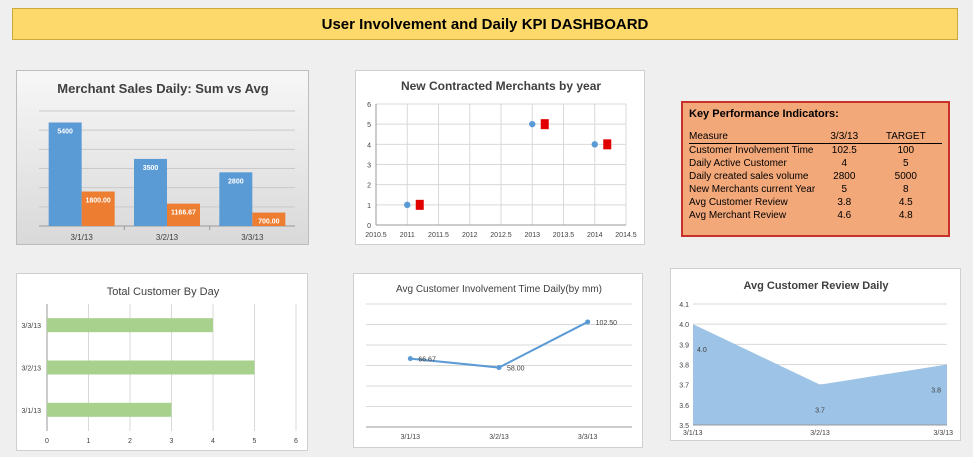  I want to click on x-tick-label: 2011, so click(407, 235).